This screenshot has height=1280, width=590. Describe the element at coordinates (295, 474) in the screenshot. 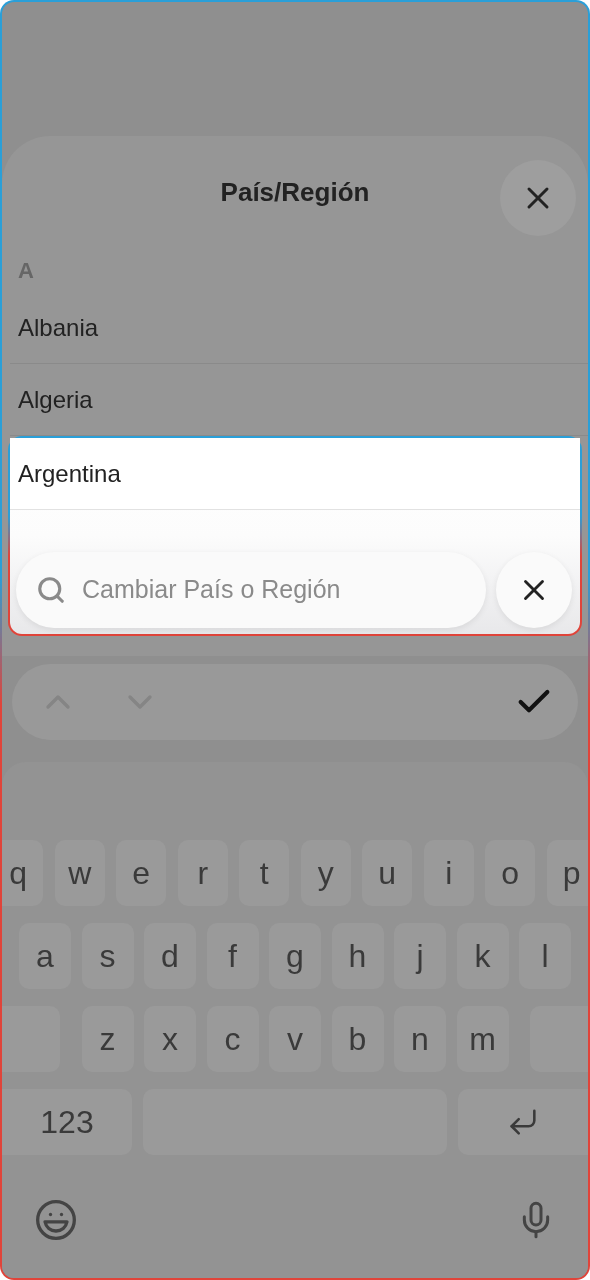

I see `country-row: Argentina` at that location.